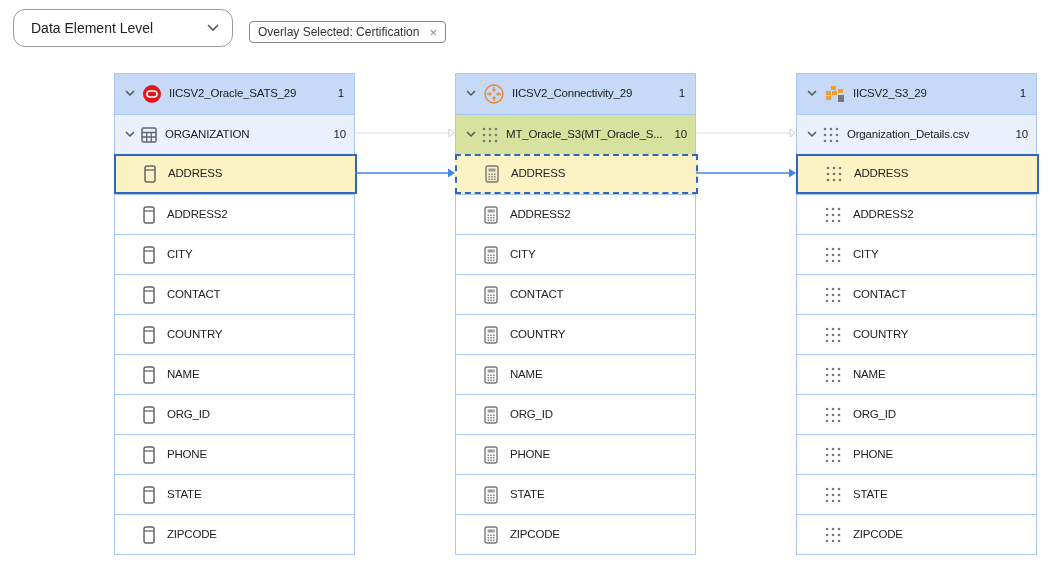  Describe the element at coordinates (494, 94) in the screenshot. I see `network-icon` at that location.